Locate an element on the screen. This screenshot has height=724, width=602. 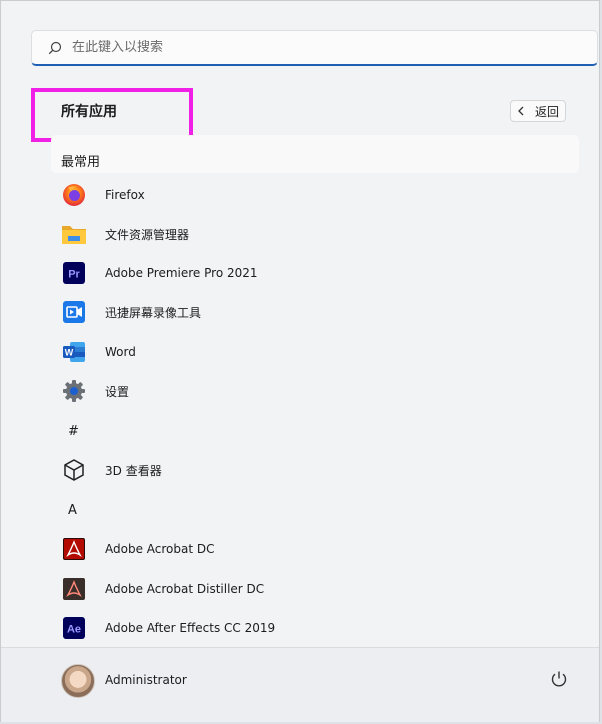
app-item-premiere-pro: Pr Adobe Premiere Pro 2021 is located at coordinates (159, 273).